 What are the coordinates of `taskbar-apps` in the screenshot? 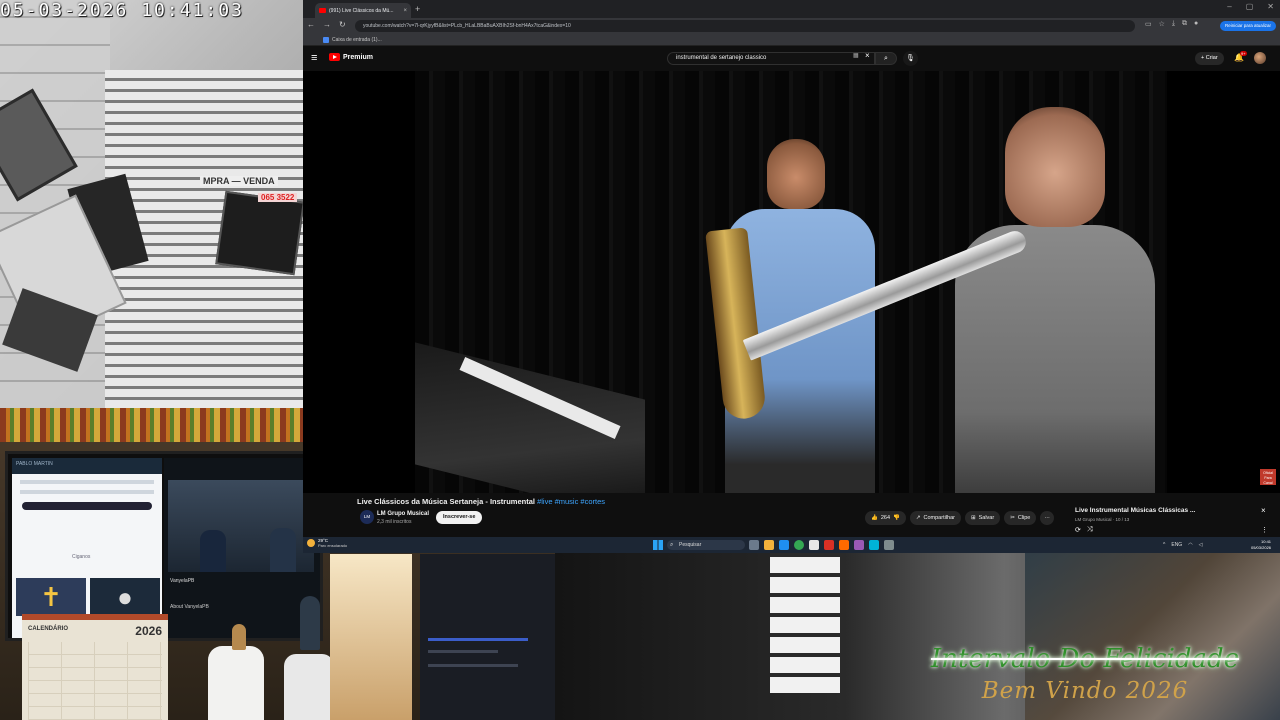 It's located at (821, 545).